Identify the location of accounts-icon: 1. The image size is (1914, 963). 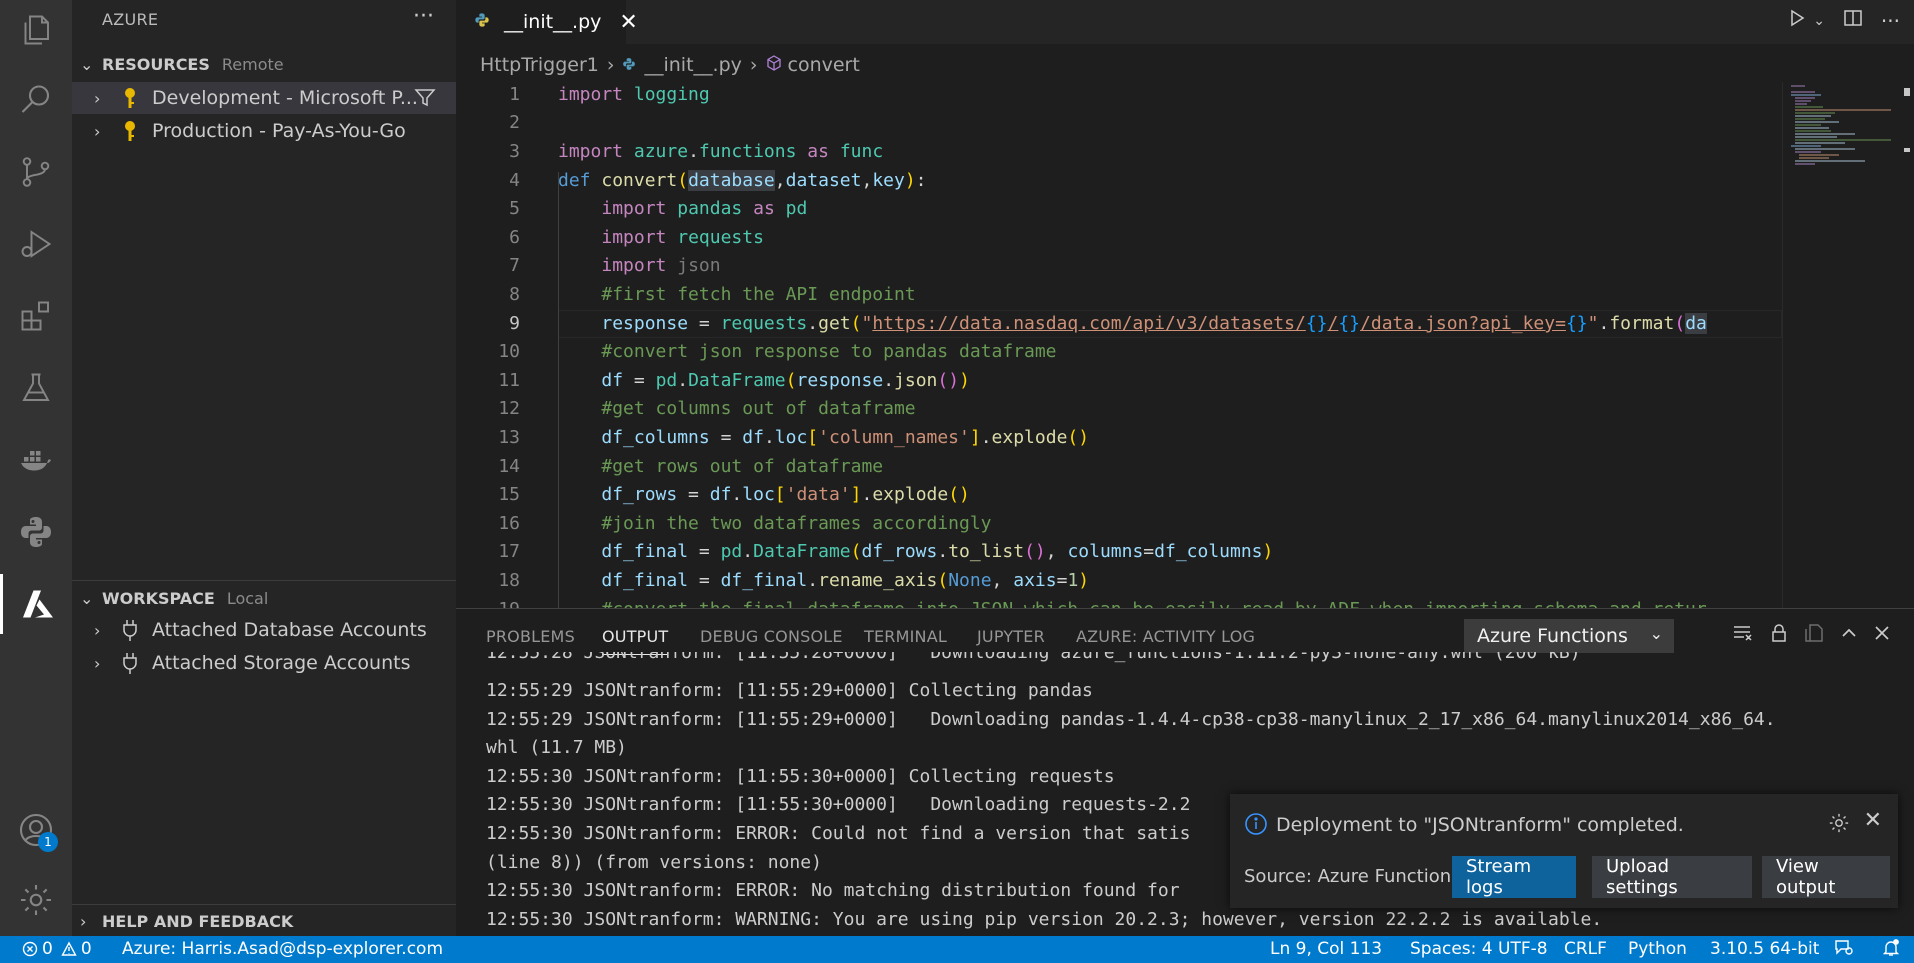
(36, 830).